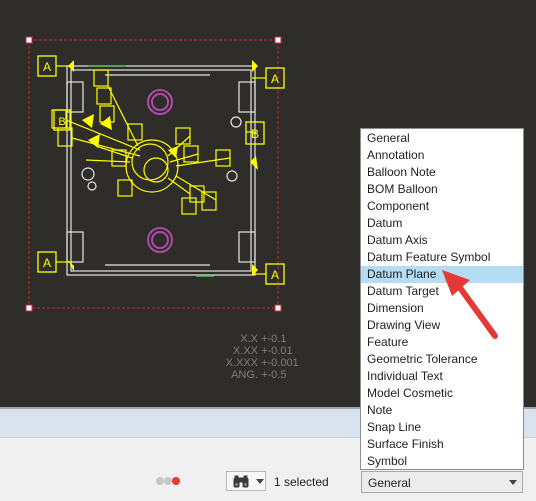 The height and width of the screenshot is (501, 536). I want to click on filter-option-general: General, so click(442, 138).